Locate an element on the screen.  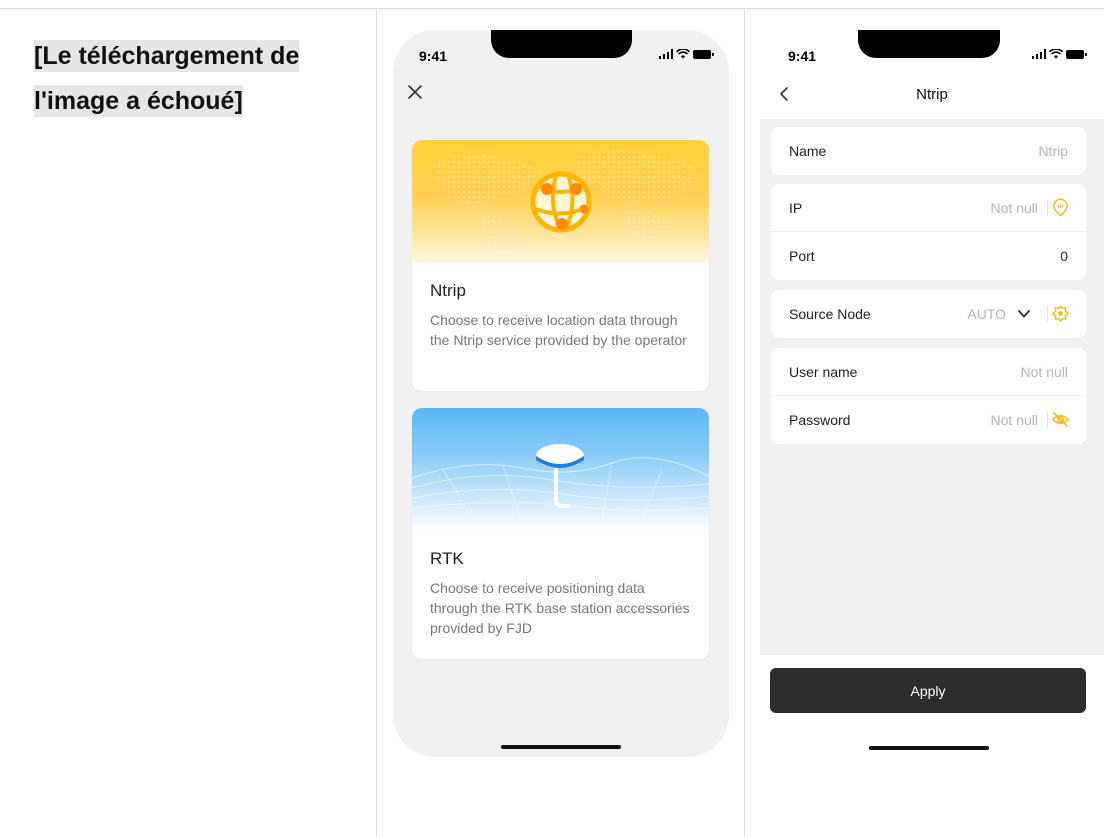
rtk-card-title: RTK is located at coordinates (447, 558).